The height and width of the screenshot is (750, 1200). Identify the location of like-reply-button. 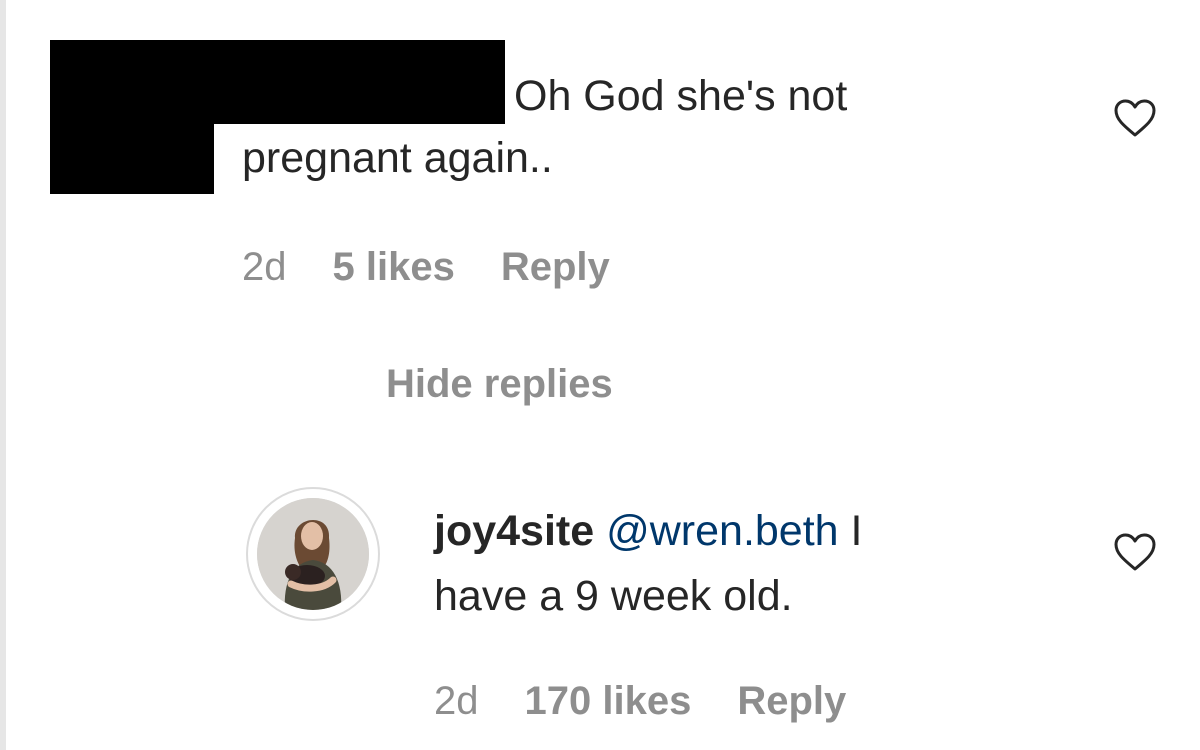
(1135, 552).